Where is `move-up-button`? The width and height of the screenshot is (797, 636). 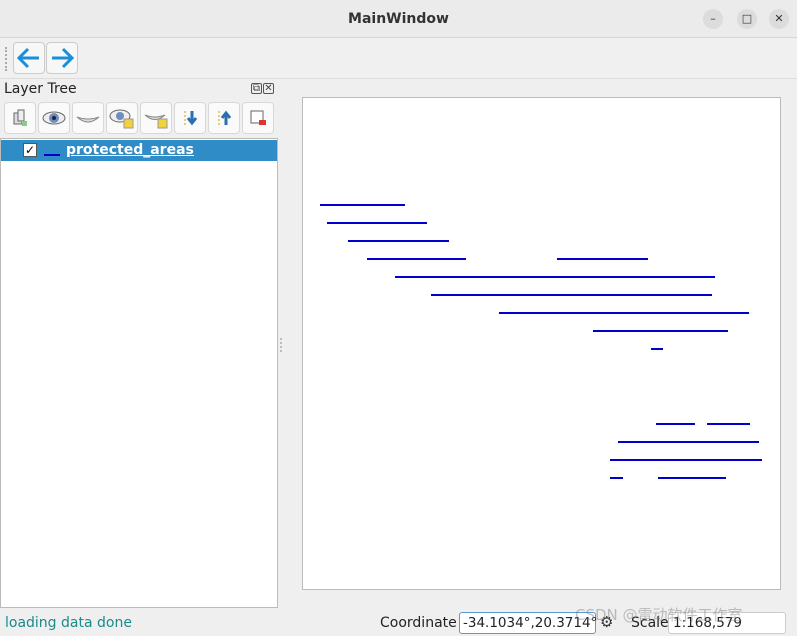 move-up-button is located at coordinates (224, 118).